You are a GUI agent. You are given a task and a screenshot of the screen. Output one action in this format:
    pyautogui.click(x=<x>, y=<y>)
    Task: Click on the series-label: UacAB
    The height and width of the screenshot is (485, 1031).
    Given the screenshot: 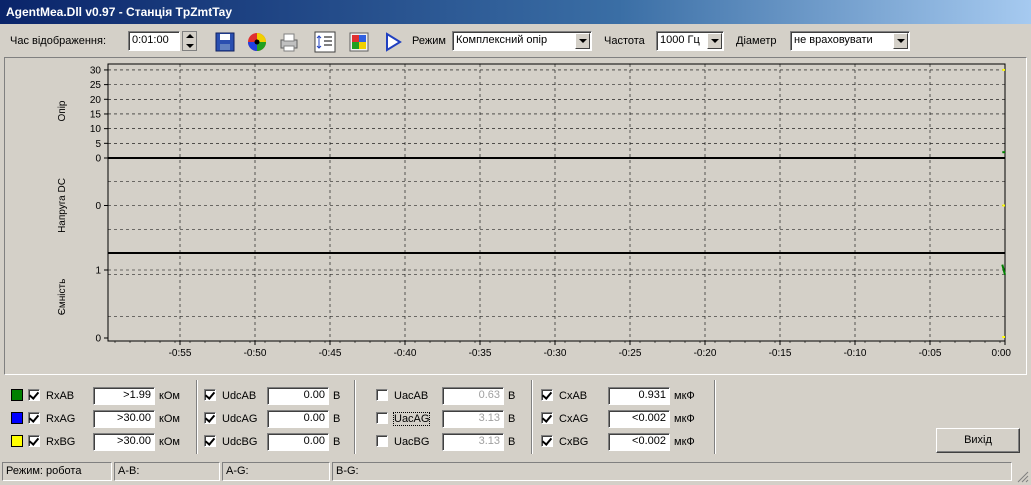 What is the action you would take?
    pyautogui.click(x=411, y=396)
    